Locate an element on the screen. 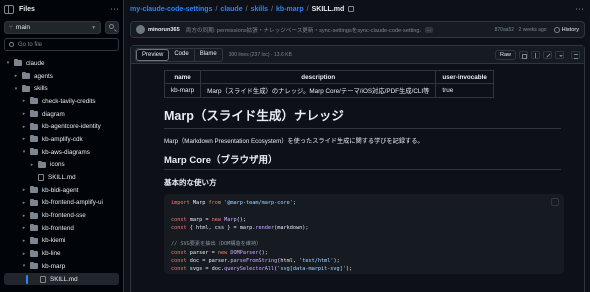 The image size is (590, 292). copy-raw-icon is located at coordinates (523, 54).